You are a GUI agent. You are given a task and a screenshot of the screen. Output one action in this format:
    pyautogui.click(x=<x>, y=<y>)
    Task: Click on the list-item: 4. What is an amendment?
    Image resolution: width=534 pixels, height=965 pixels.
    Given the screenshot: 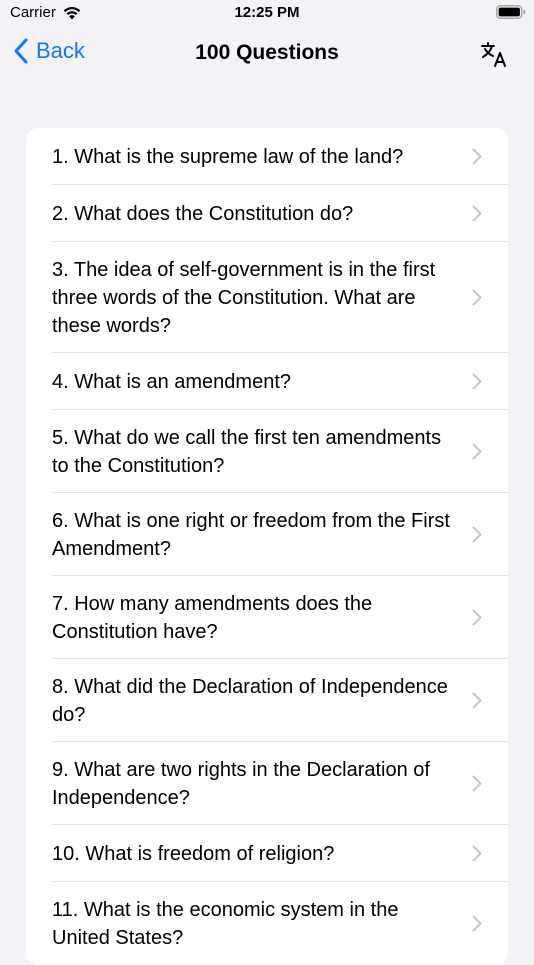 What is the action you would take?
    pyautogui.click(x=267, y=381)
    